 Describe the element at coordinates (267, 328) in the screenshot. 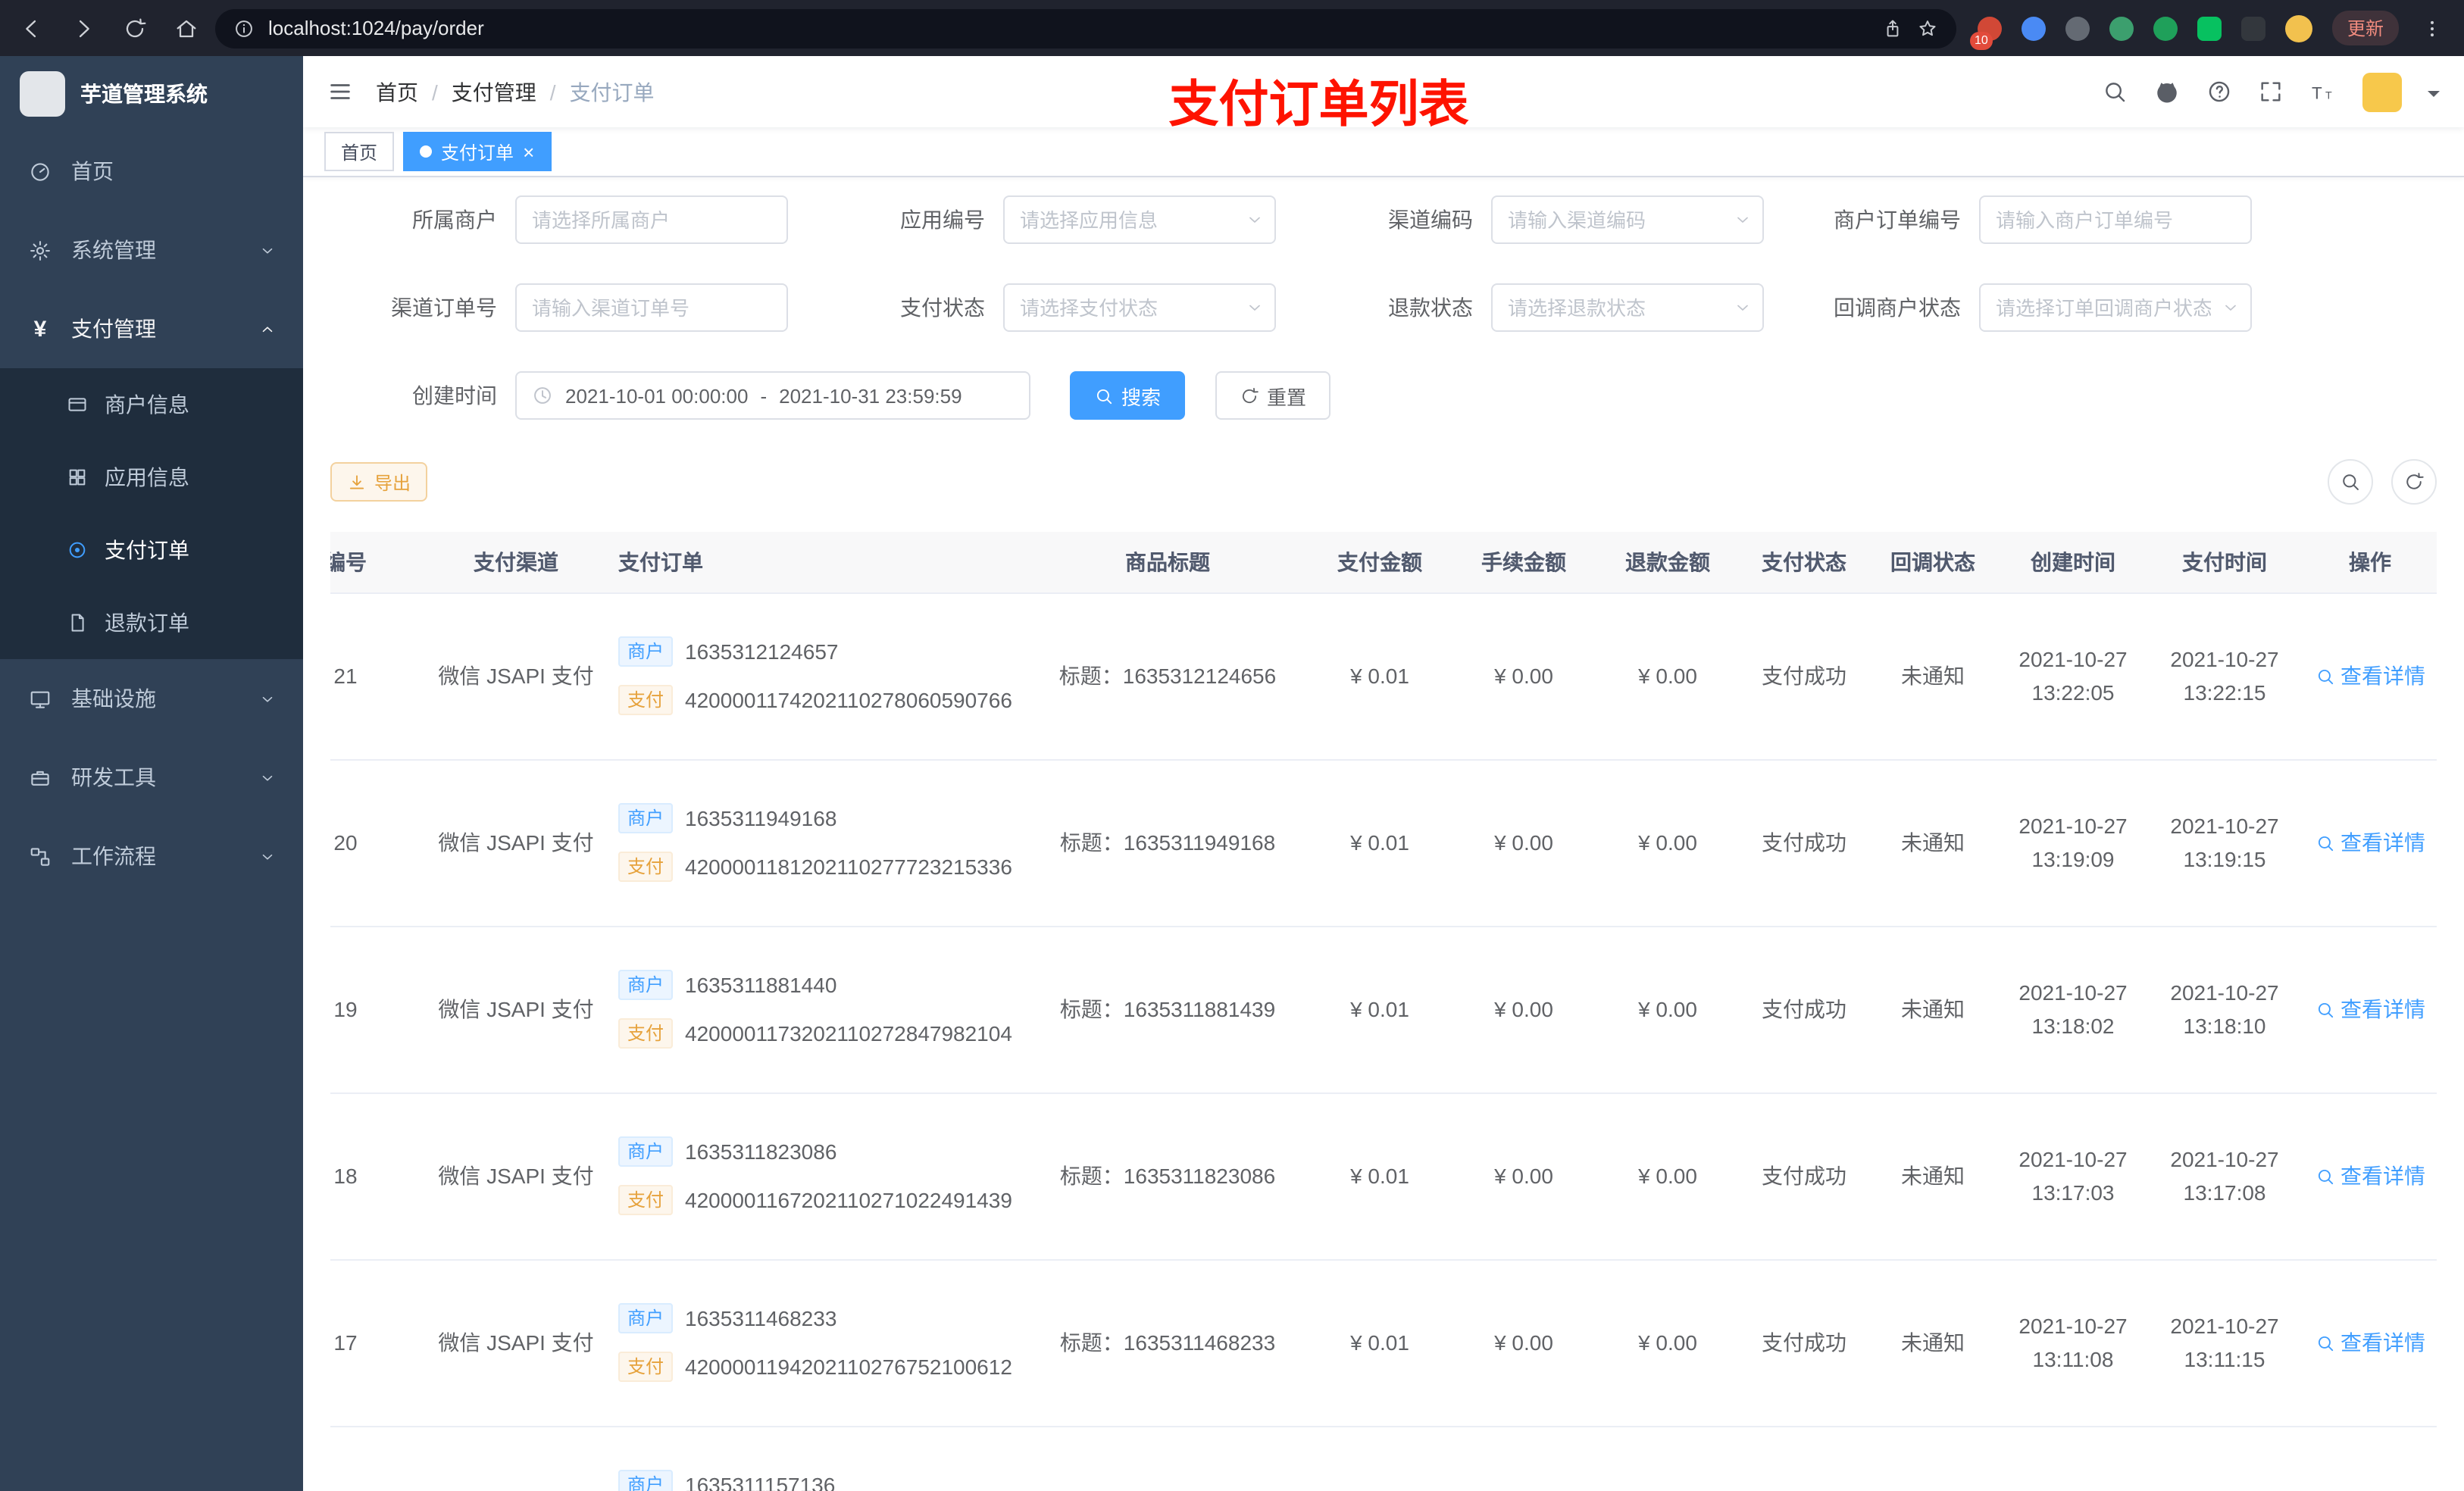

I see `chevron-up-icon` at that location.